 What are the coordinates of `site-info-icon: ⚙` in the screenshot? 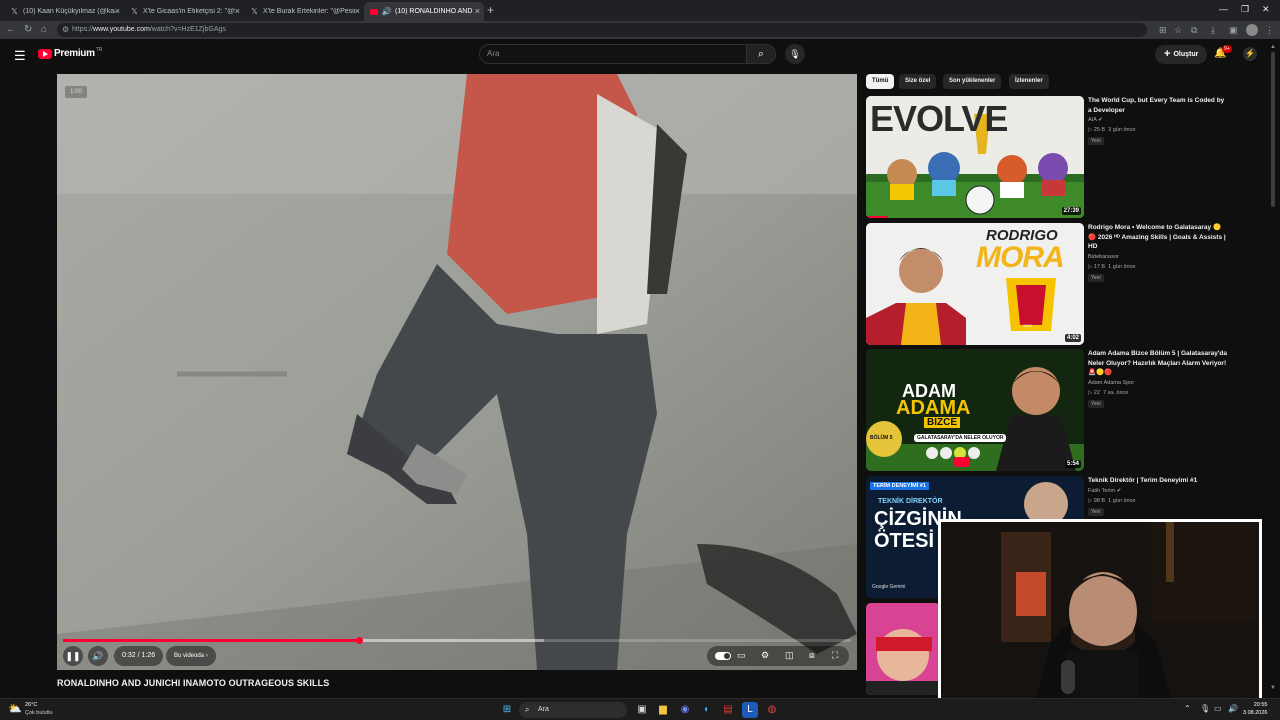 It's located at (65, 29).